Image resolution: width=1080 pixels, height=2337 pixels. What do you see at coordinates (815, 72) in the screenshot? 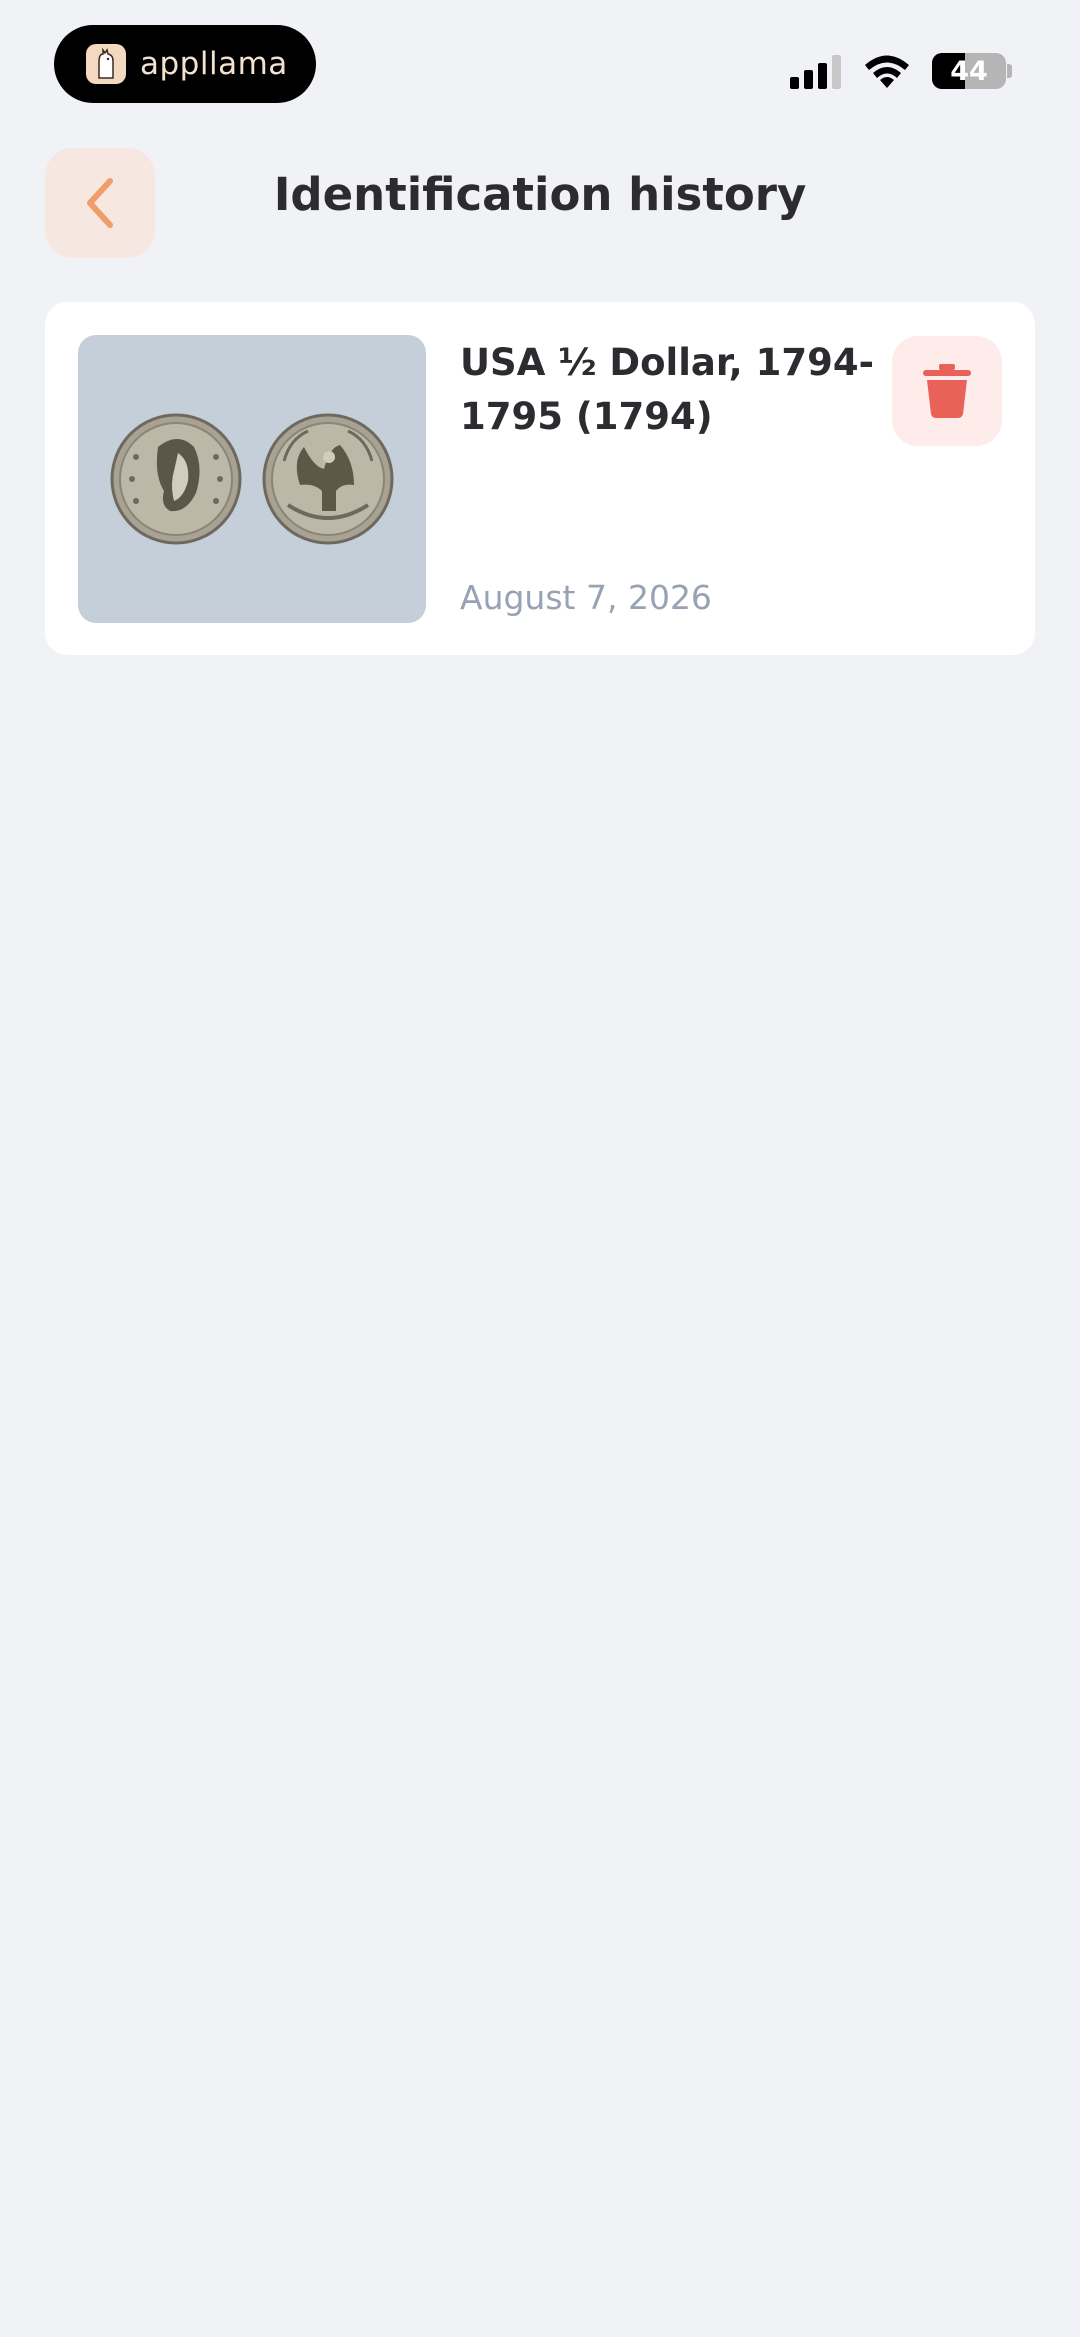
I see `cellular-signal-icon` at bounding box center [815, 72].